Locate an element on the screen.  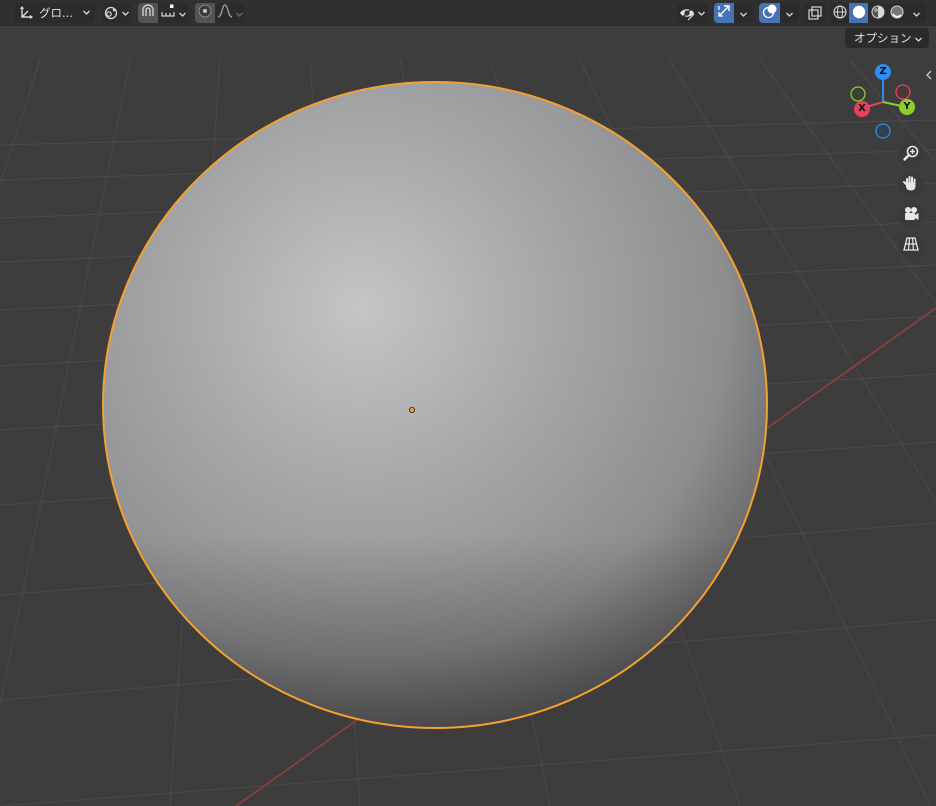
material-shading-icon is located at coordinates (878, 13).